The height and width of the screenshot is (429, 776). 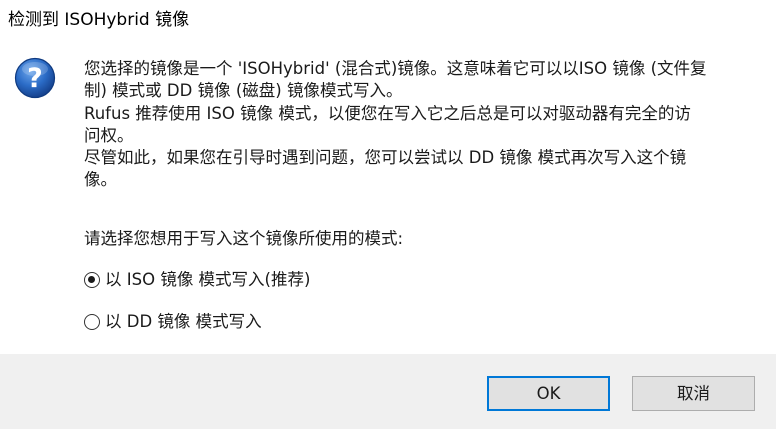 I want to click on window-title: 检测到 ISOHybrid 镜像, so click(x=99, y=20).